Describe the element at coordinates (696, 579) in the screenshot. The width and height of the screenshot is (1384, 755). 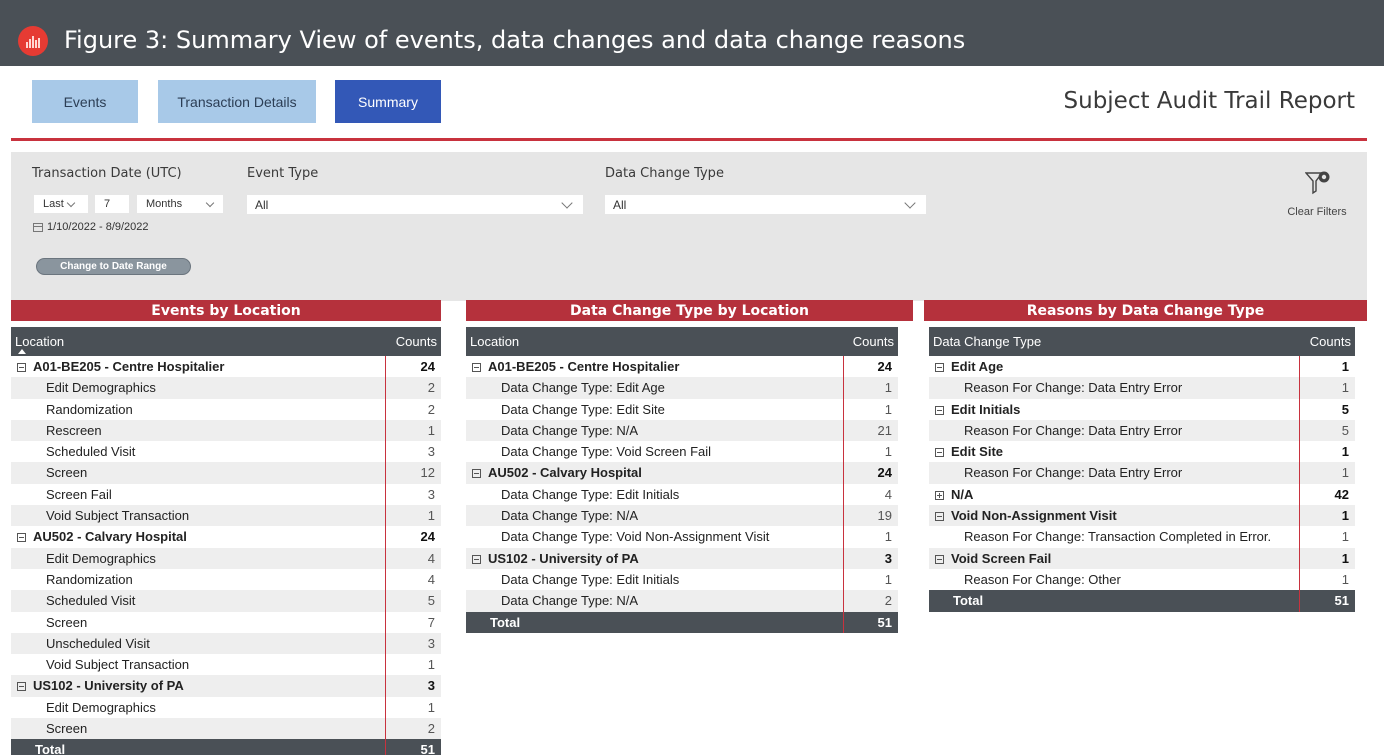
I see `table-row: Data Change Type: Edit Initials 1` at that location.